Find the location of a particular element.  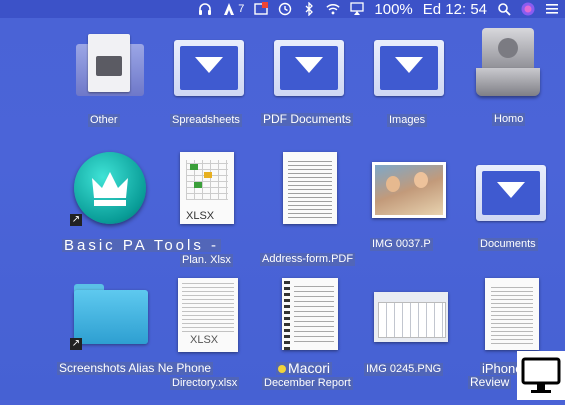

iphone-review-file is located at coordinates (513, 315).